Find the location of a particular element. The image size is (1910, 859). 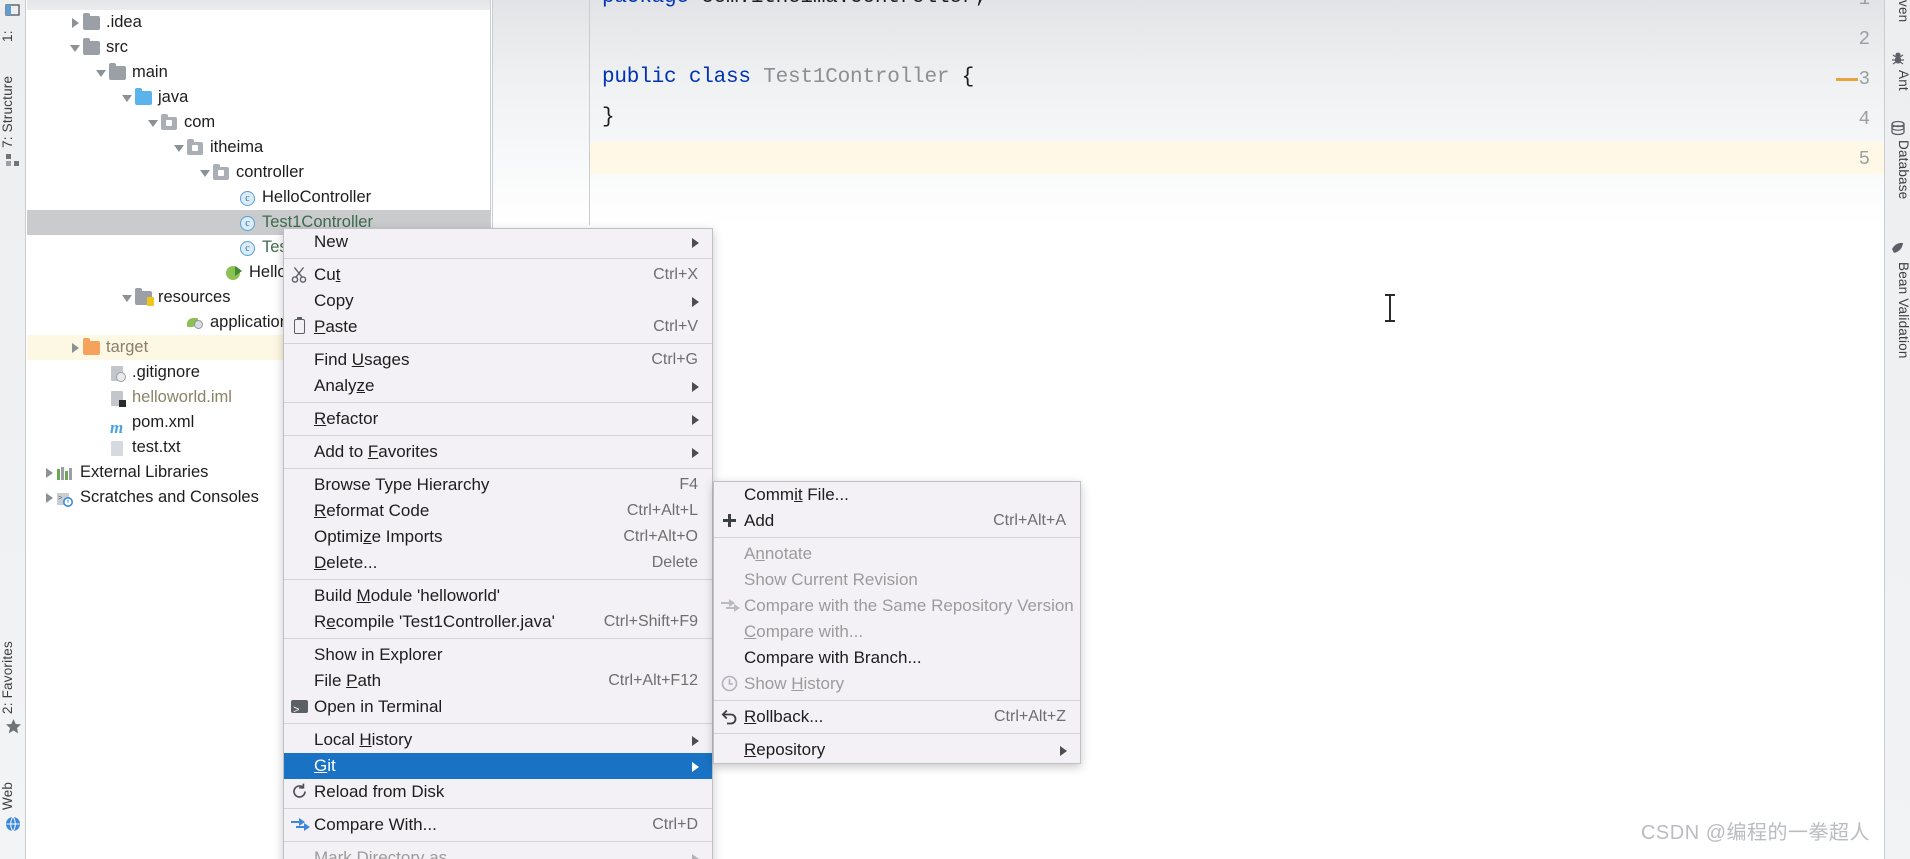

menu-item: Rollback... Ctrl+Alt+Z is located at coordinates (897, 717).